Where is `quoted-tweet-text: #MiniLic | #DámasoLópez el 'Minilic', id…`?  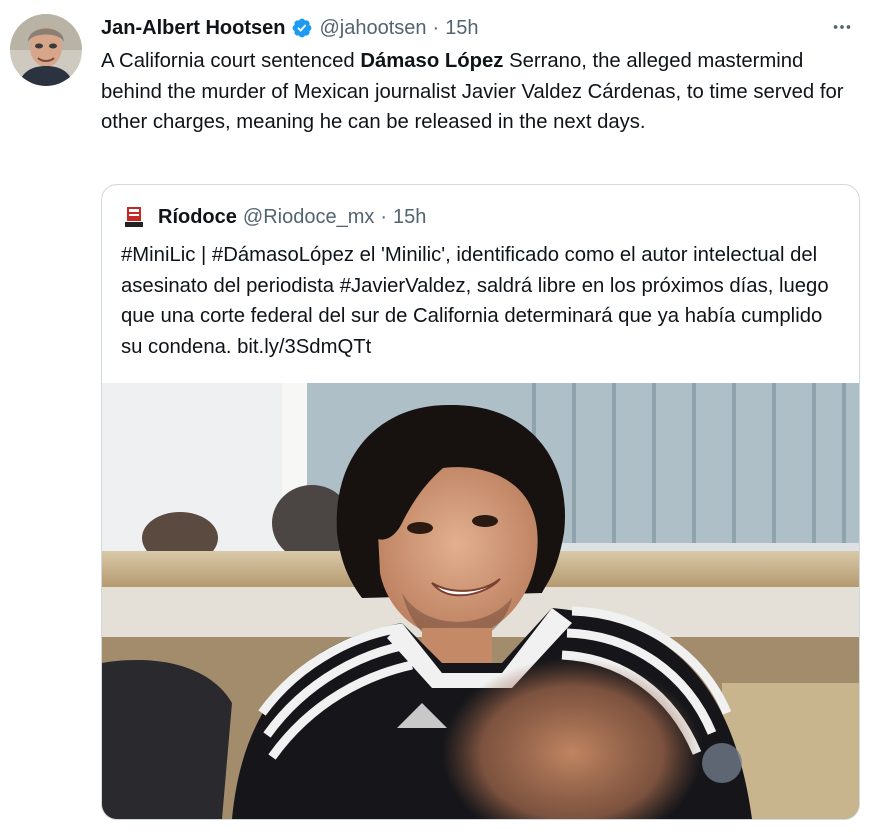 quoted-tweet-text: #MiniLic | #DámasoLópez el 'Minilic', id… is located at coordinates (475, 301).